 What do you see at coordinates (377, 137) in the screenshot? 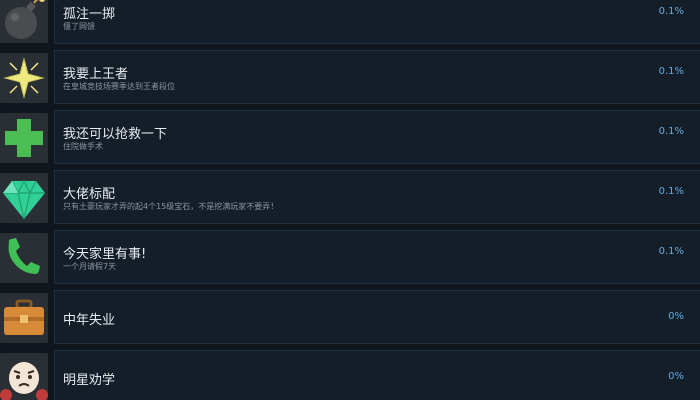
I see `achievement-panel: 我还可以抢救一下 住院做手术 0.1%` at bounding box center [377, 137].